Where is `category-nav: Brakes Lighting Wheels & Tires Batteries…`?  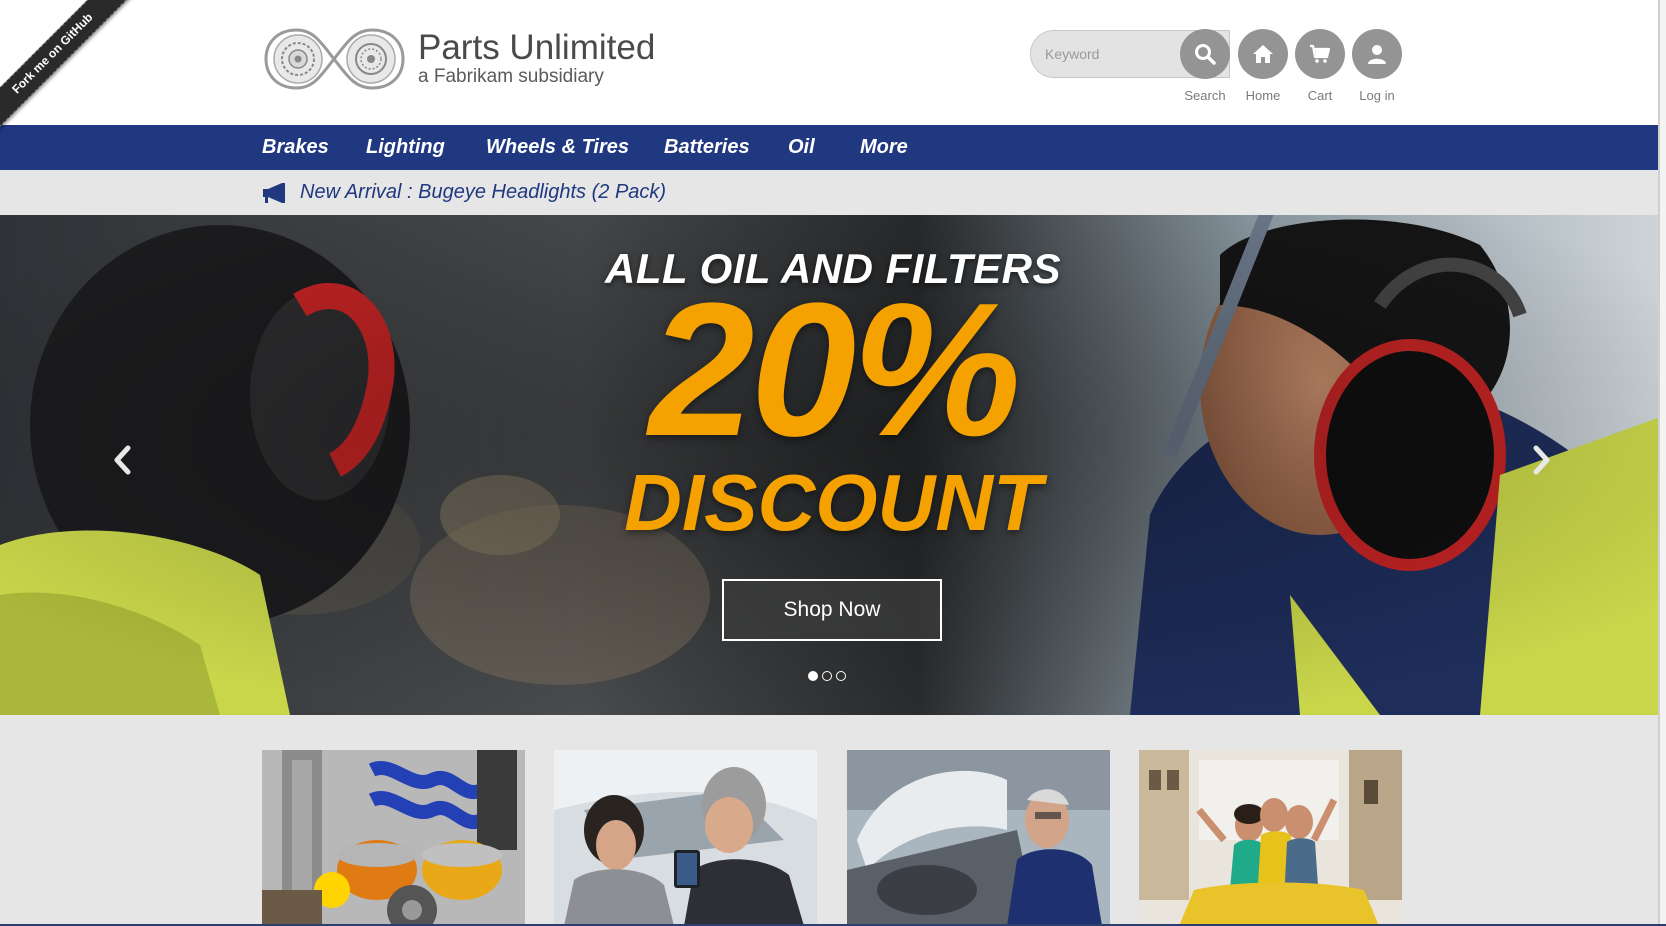
category-nav: Brakes Lighting Wheels & Tires Batteries… is located at coordinates (833, 147).